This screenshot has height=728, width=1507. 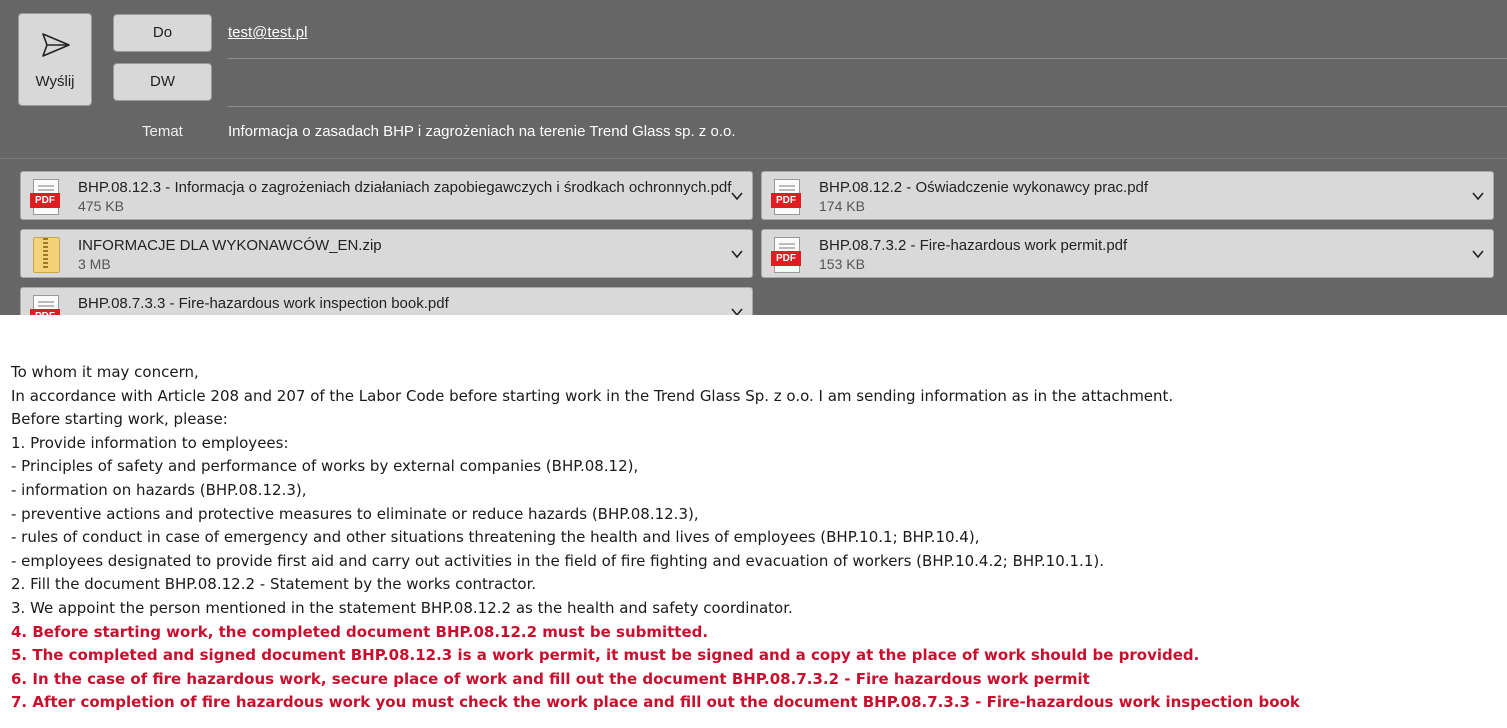 What do you see at coordinates (230, 245) in the screenshot?
I see `attachment-name: INFORMACJE DLA WYKONAWCÓW_EN.zip` at bounding box center [230, 245].